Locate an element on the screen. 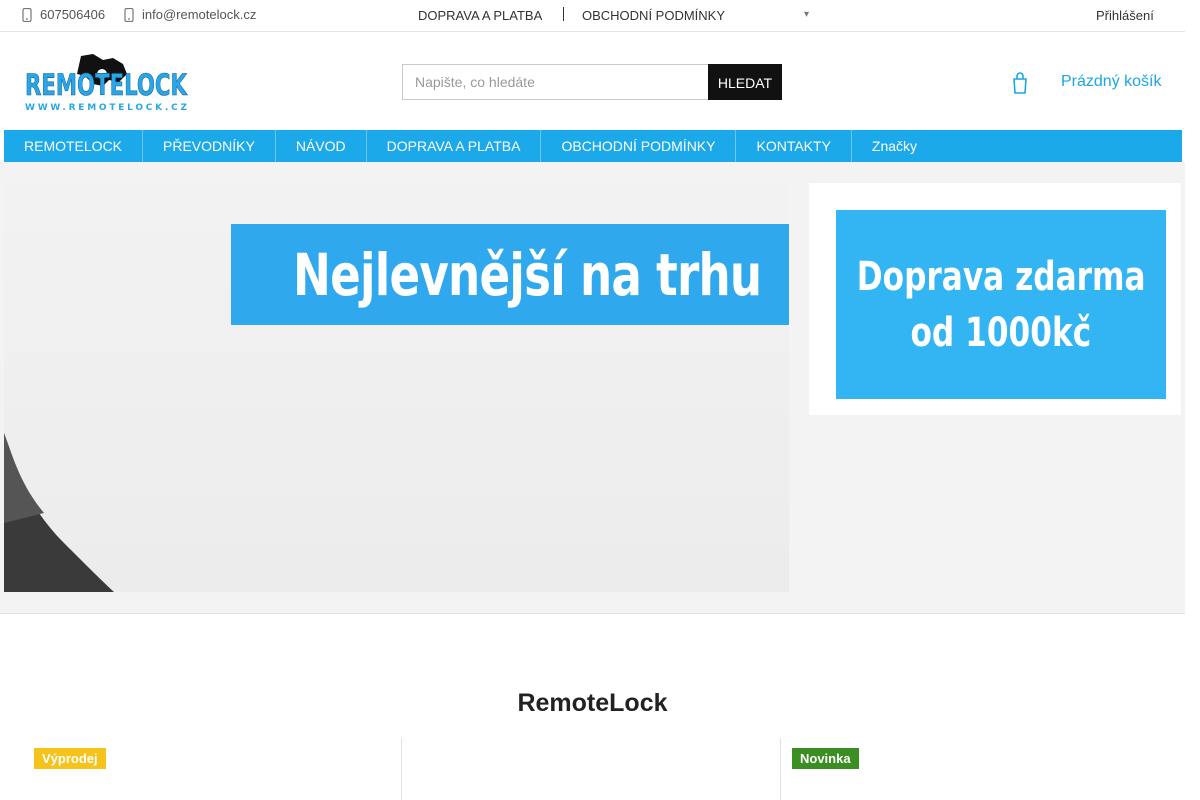  logo-wordmark: REMOTELOCK is located at coordinates (106, 85).